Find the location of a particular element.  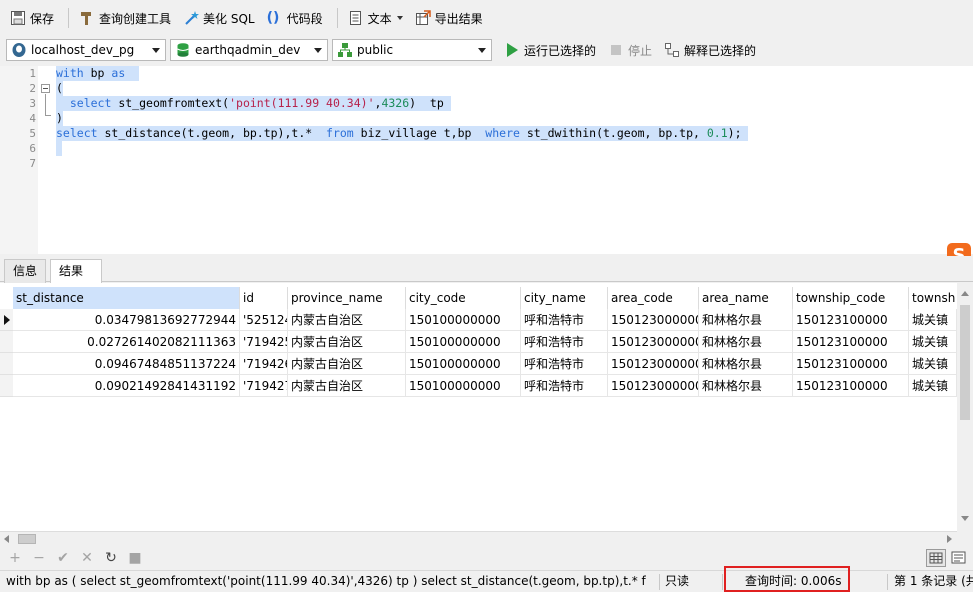

column-header-st-distance: st_distance is located at coordinates (126, 298).